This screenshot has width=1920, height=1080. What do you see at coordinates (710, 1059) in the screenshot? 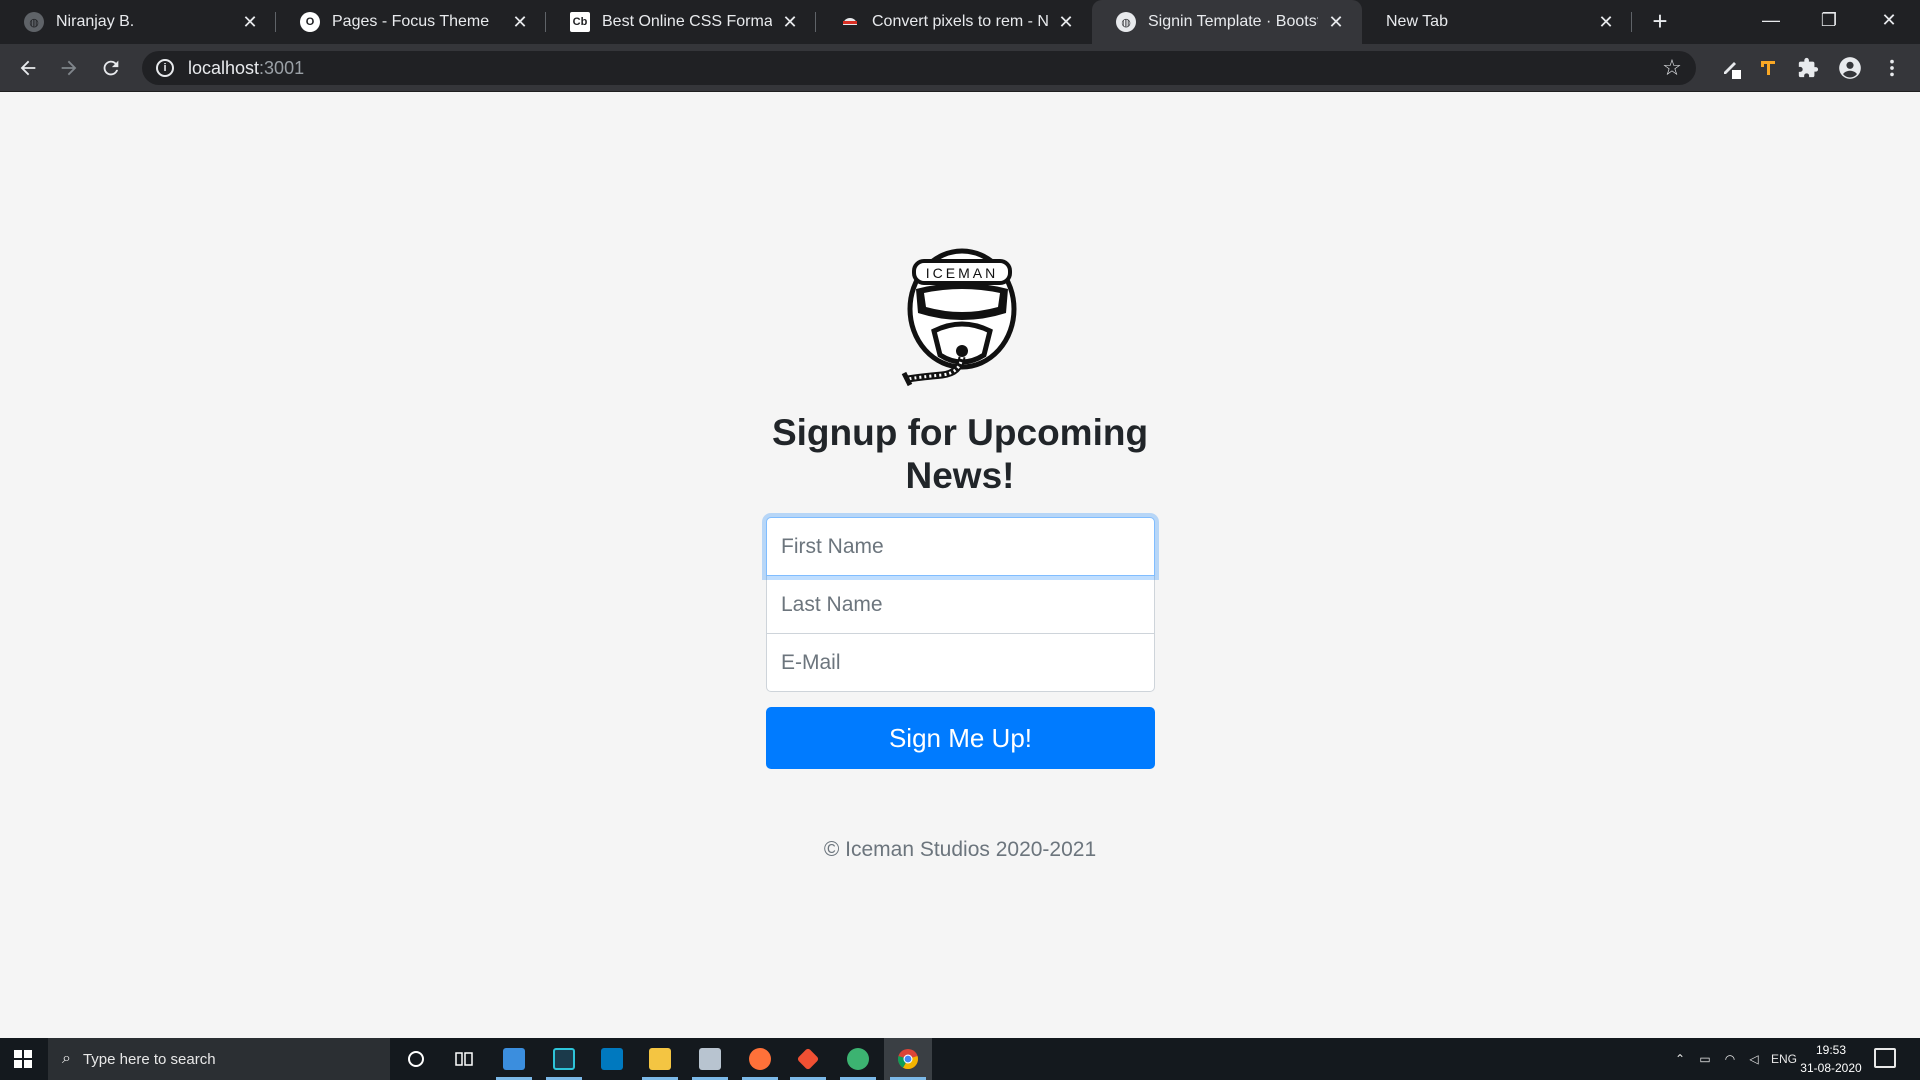
I see `mail-icon` at bounding box center [710, 1059].